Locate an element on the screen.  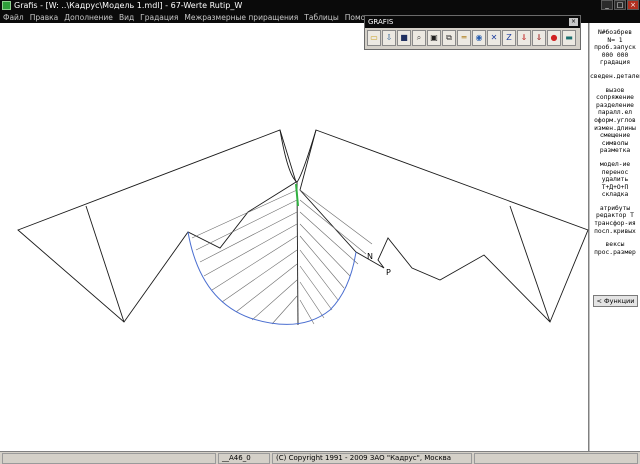
functions-button: < Функции is located at coordinates (615, 301).